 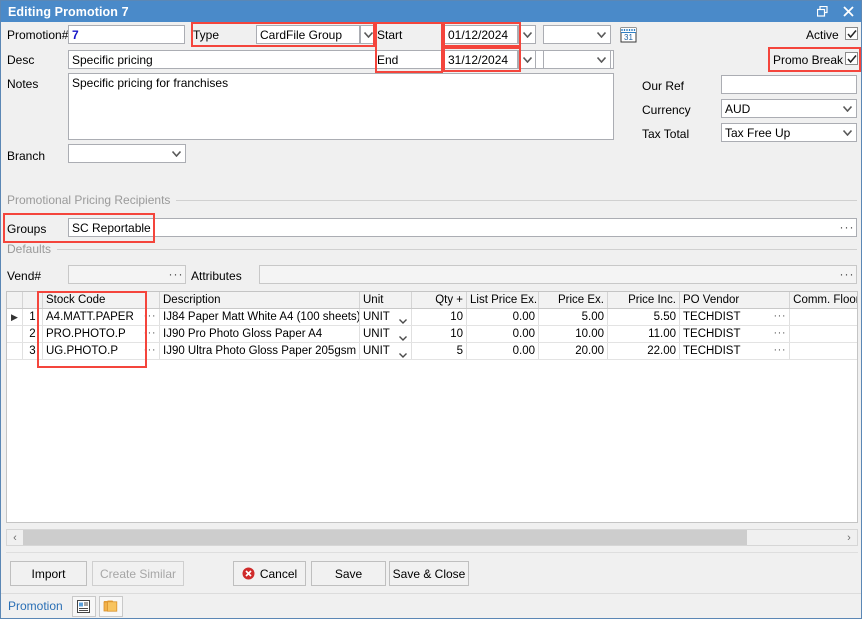 I want to click on cancel-button: Cancel, so click(x=269, y=573).